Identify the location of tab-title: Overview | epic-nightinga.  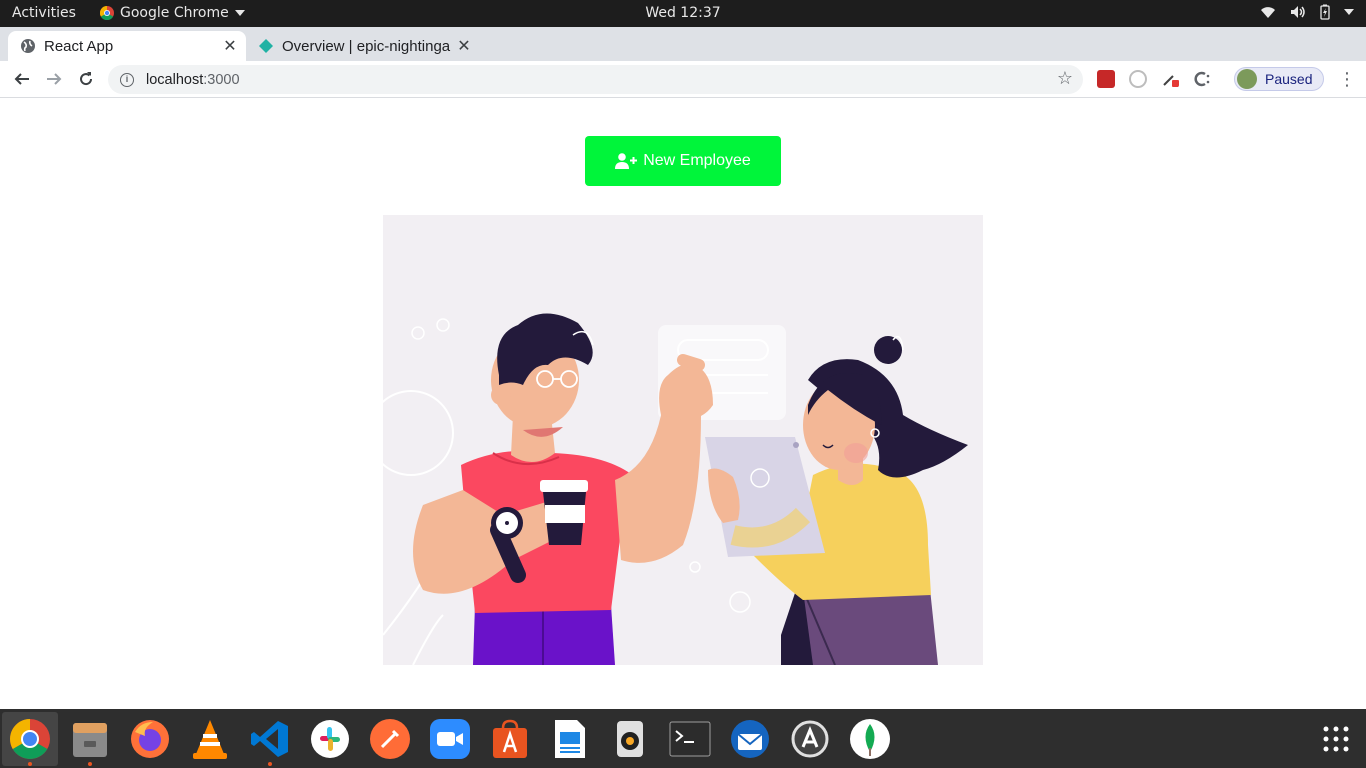
(366, 46).